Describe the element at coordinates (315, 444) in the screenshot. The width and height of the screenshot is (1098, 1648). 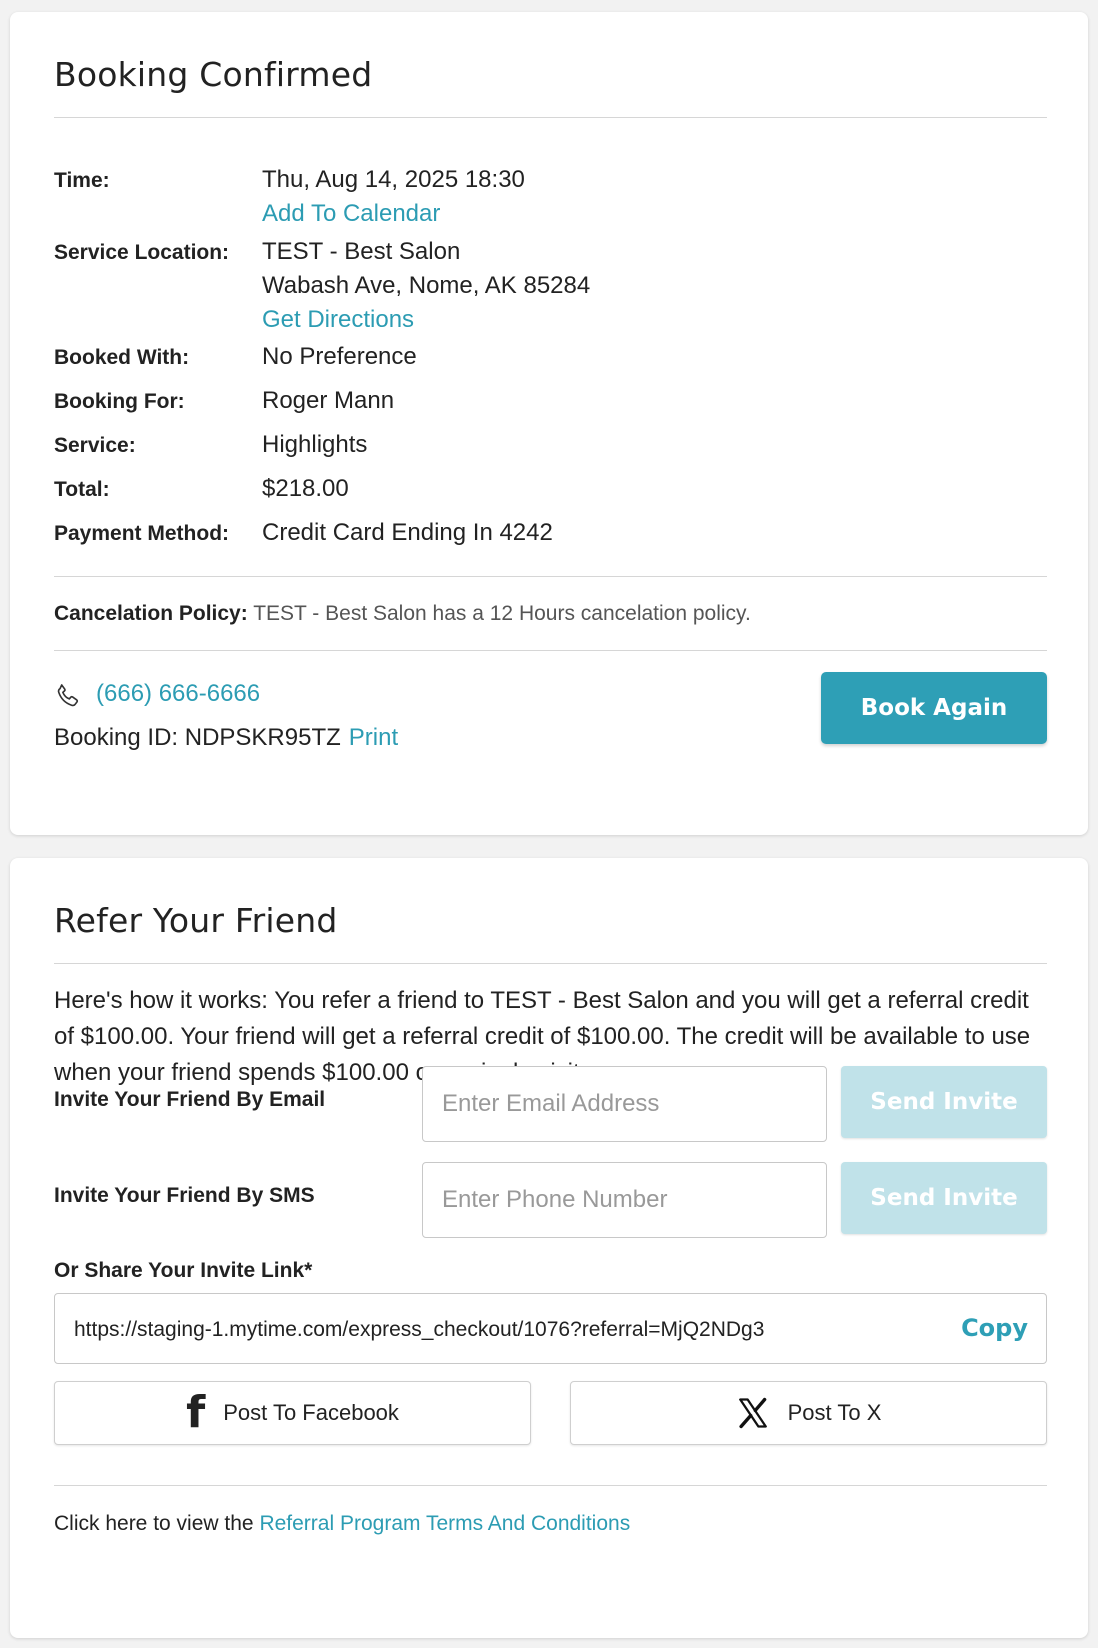
I see `service-value: Highlights` at that location.